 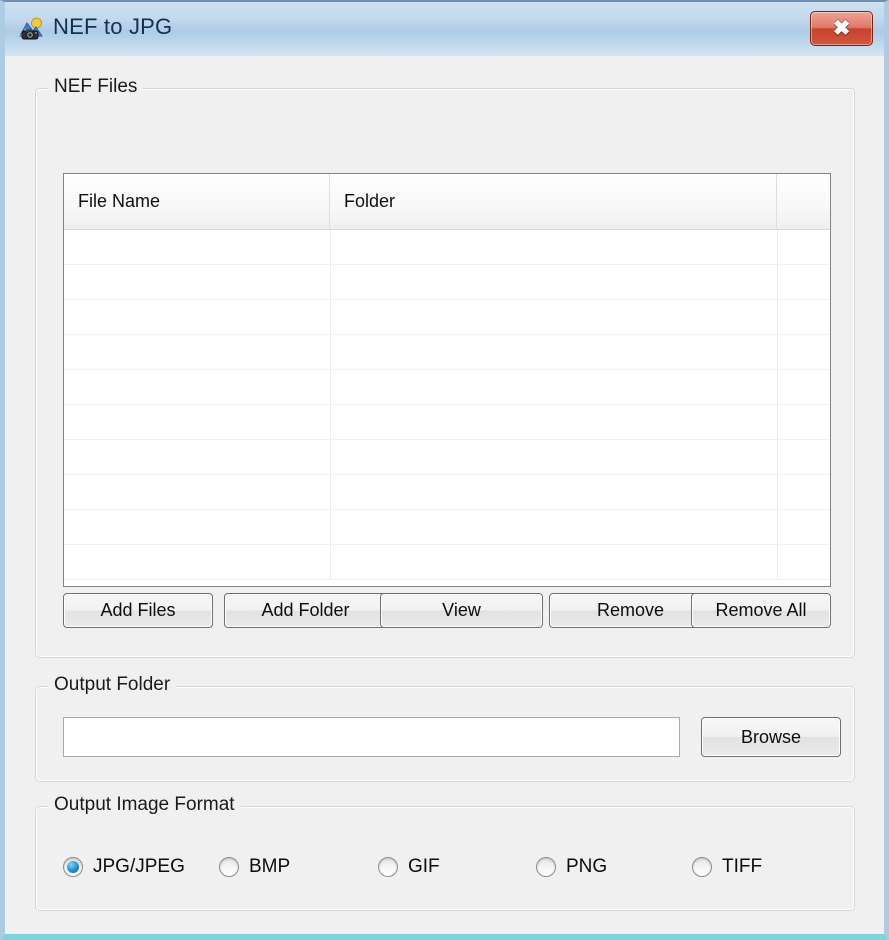 I want to click on website-link: www.neftojpg.com, so click(x=116, y=938).